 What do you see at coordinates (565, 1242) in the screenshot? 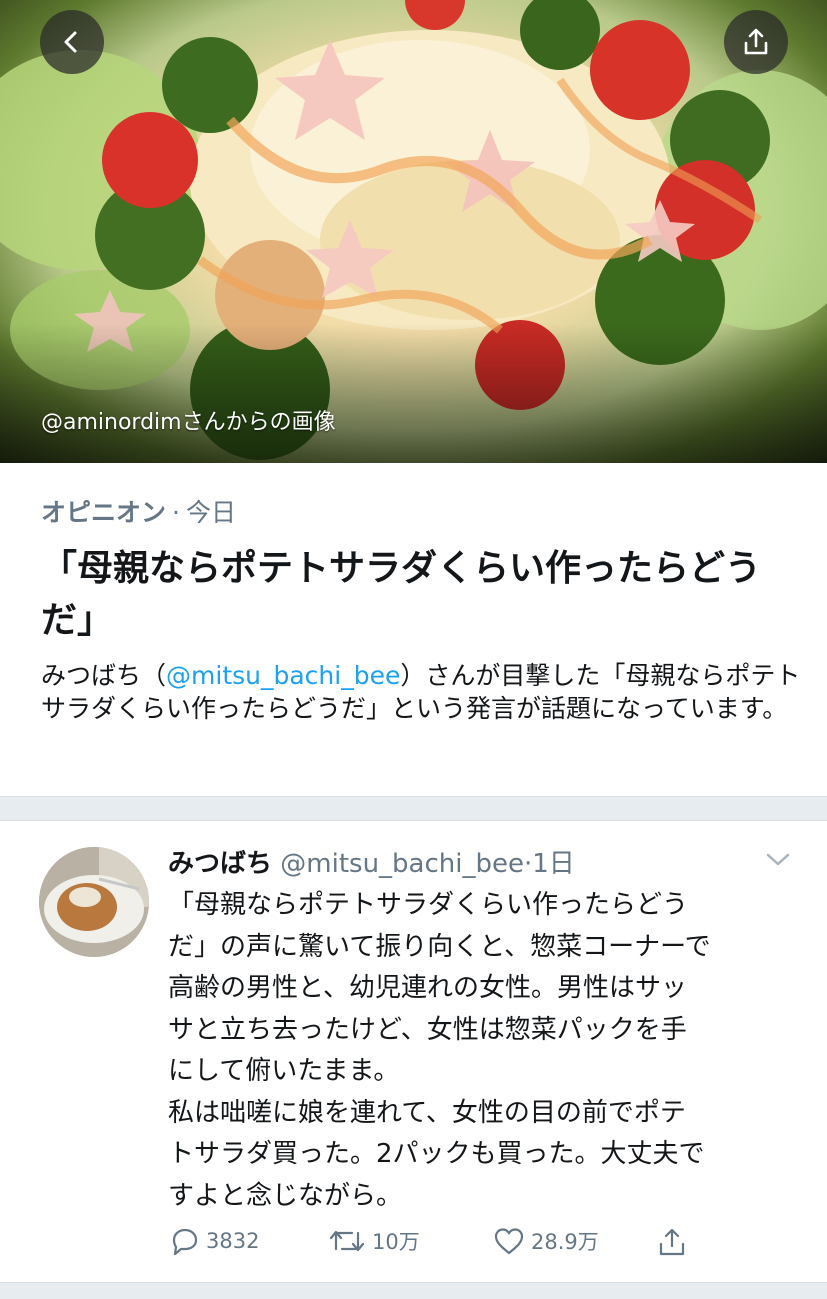
I see `like-count: 28.9万` at bounding box center [565, 1242].